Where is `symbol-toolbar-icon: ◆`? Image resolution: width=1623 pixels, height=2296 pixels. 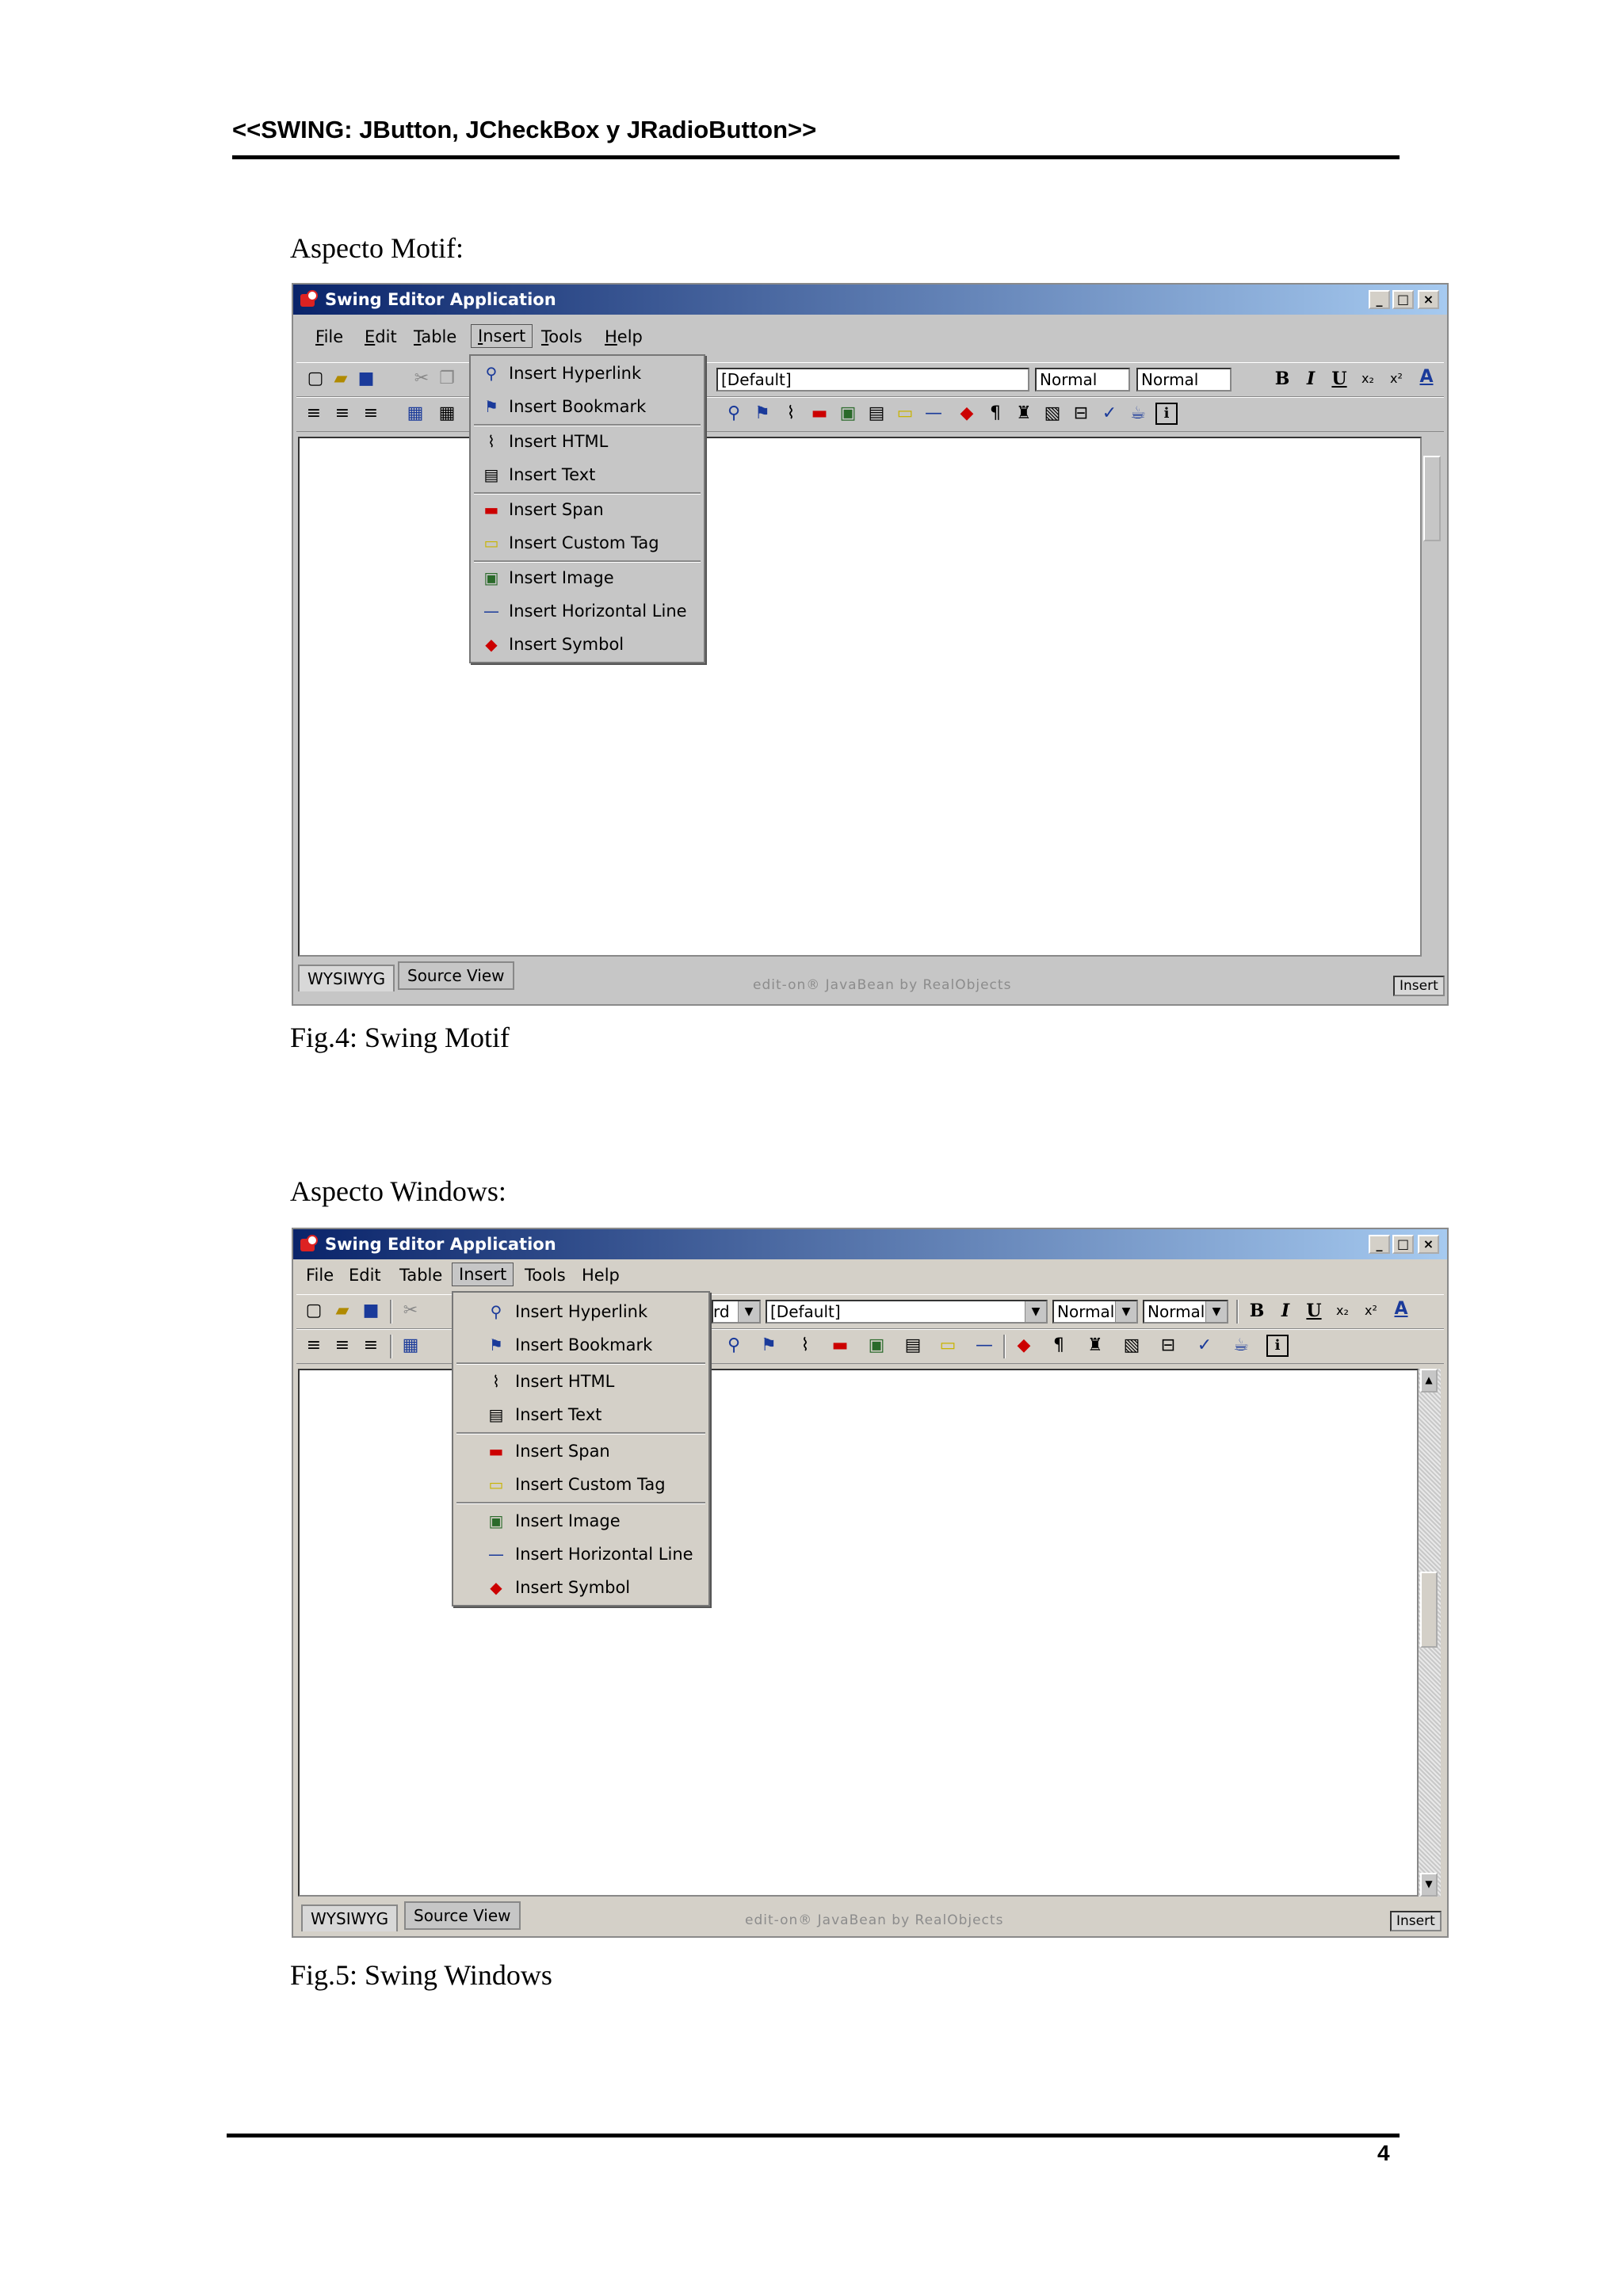
symbol-toolbar-icon: ◆ is located at coordinates (967, 414).